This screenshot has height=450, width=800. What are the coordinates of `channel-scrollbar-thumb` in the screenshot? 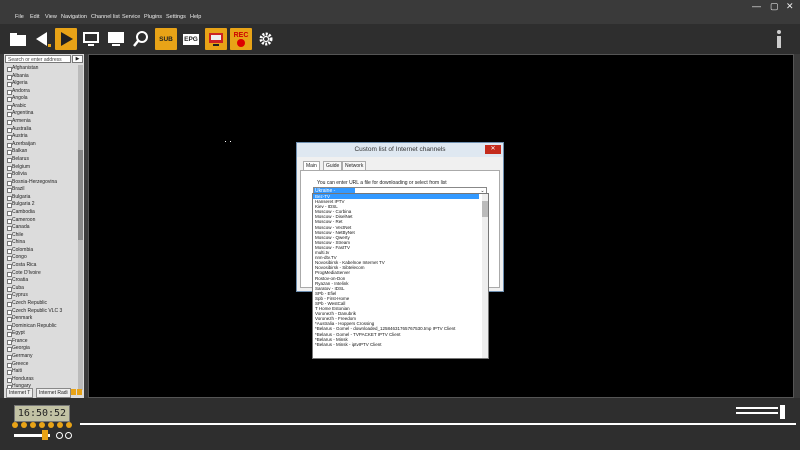 It's located at (80, 195).